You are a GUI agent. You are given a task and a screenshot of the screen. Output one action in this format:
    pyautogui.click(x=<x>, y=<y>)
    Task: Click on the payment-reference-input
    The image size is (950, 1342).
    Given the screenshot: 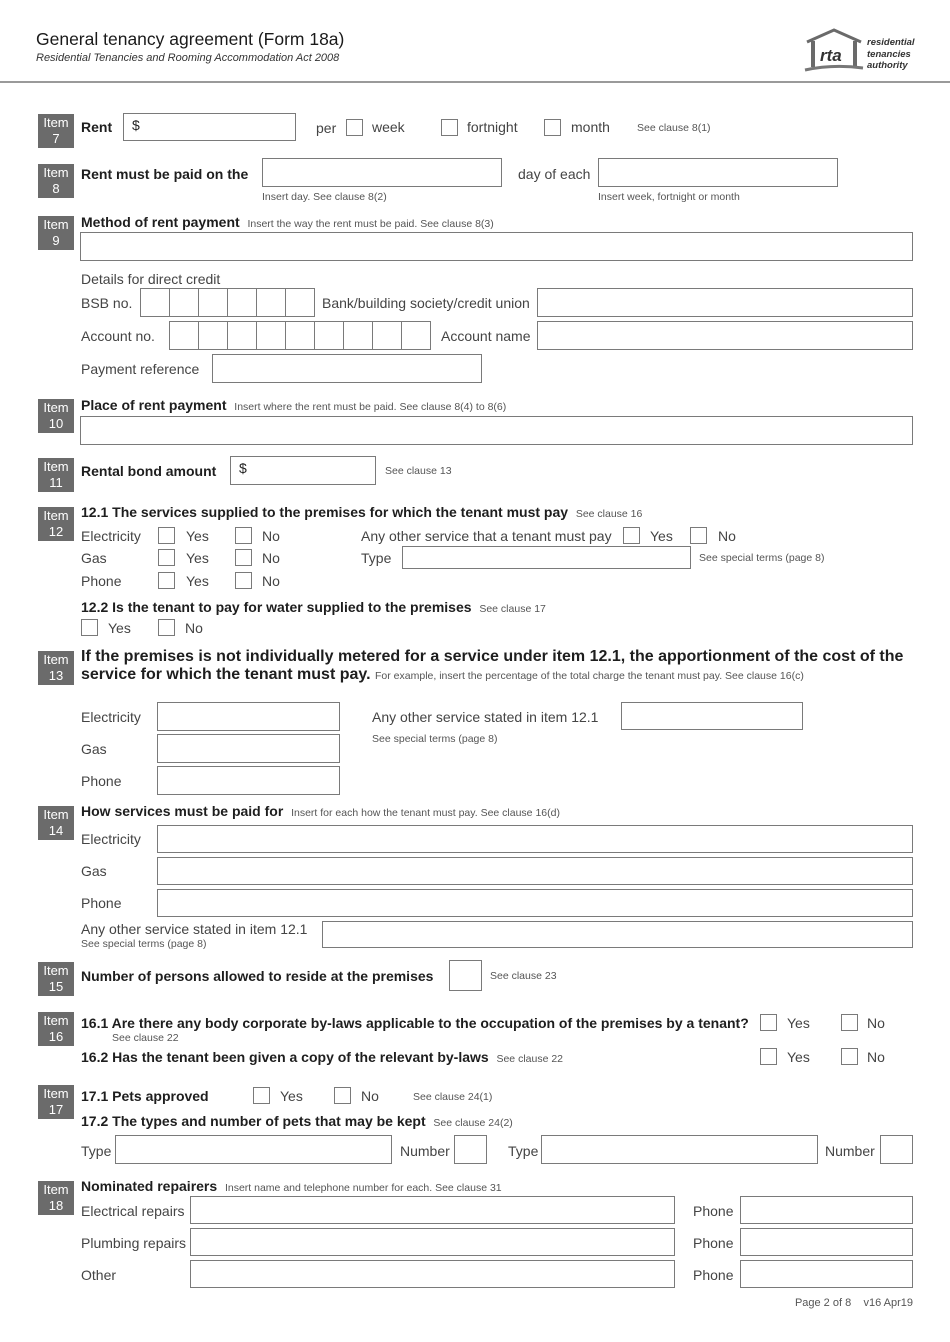 What is the action you would take?
    pyautogui.click(x=347, y=368)
    